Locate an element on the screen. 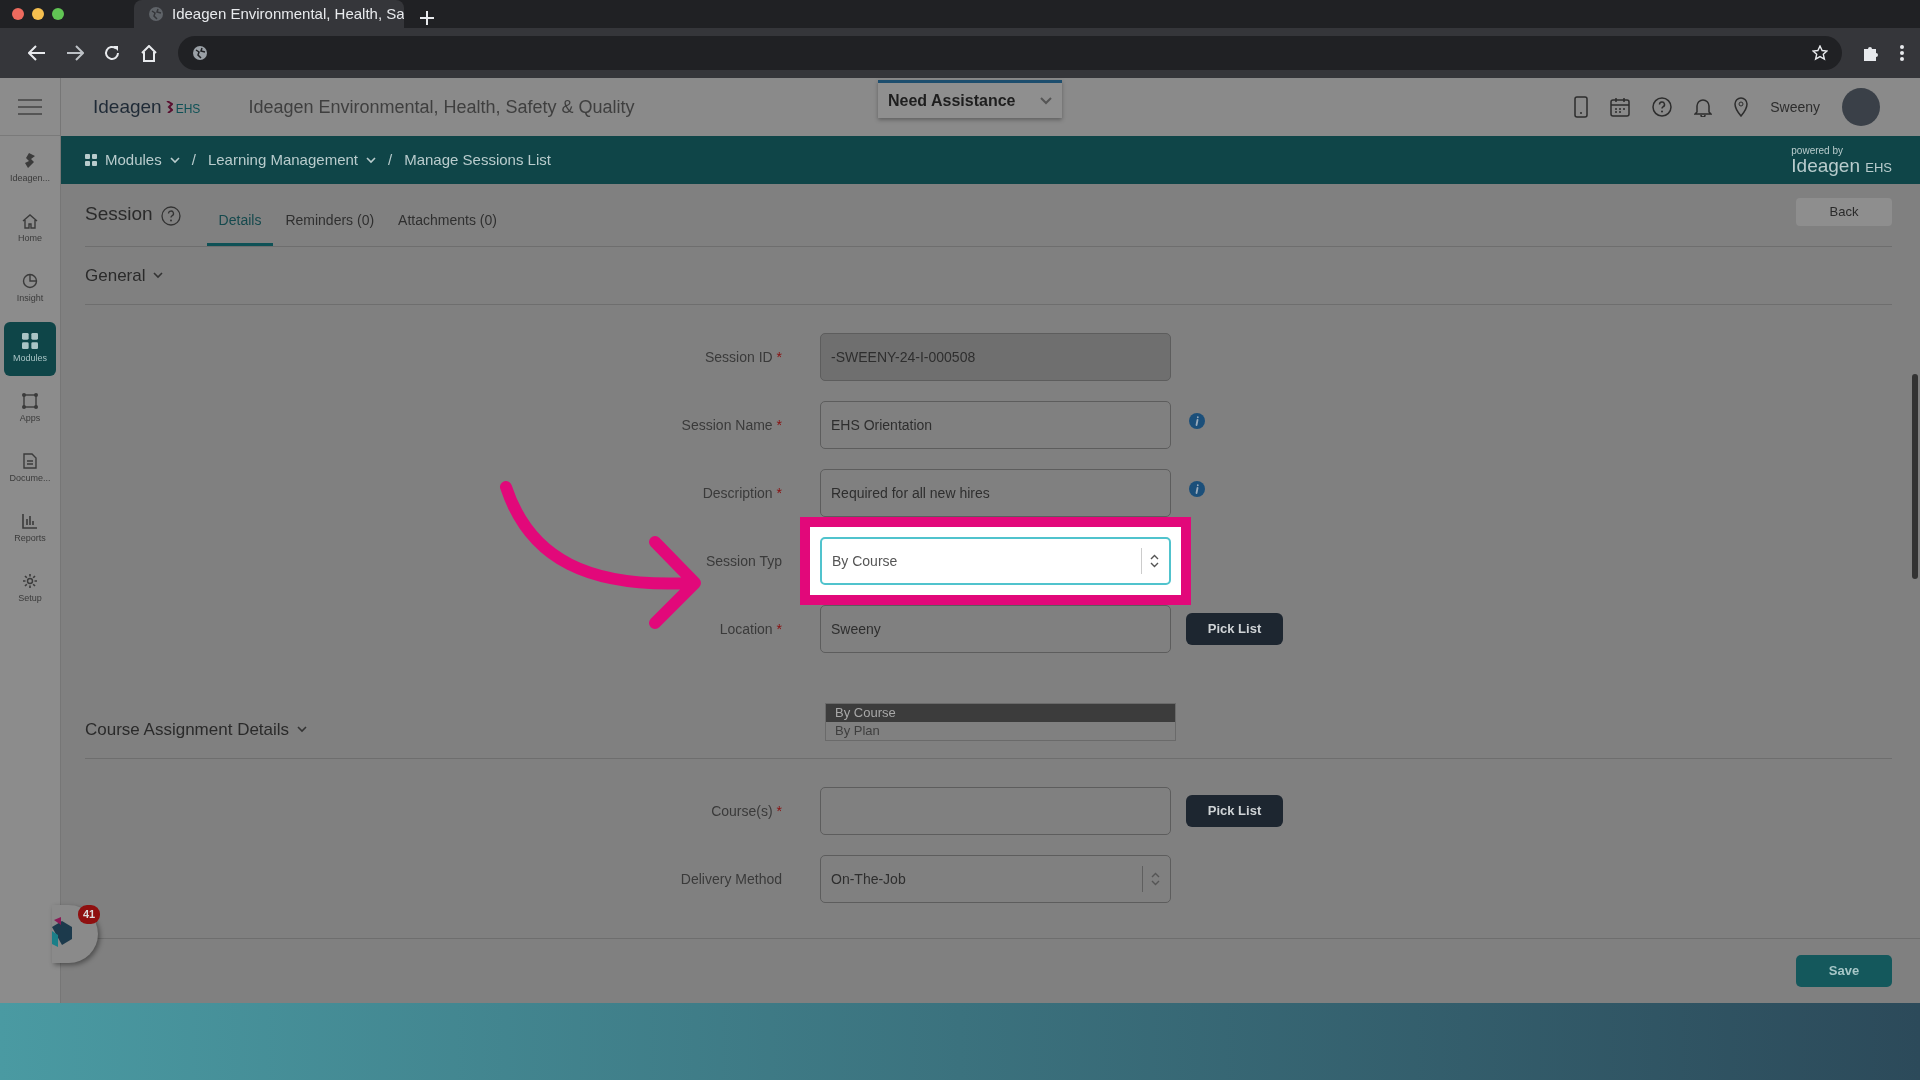 This screenshot has height=1080, width=1920. sidebar-item: Modules is located at coordinates (30, 349).